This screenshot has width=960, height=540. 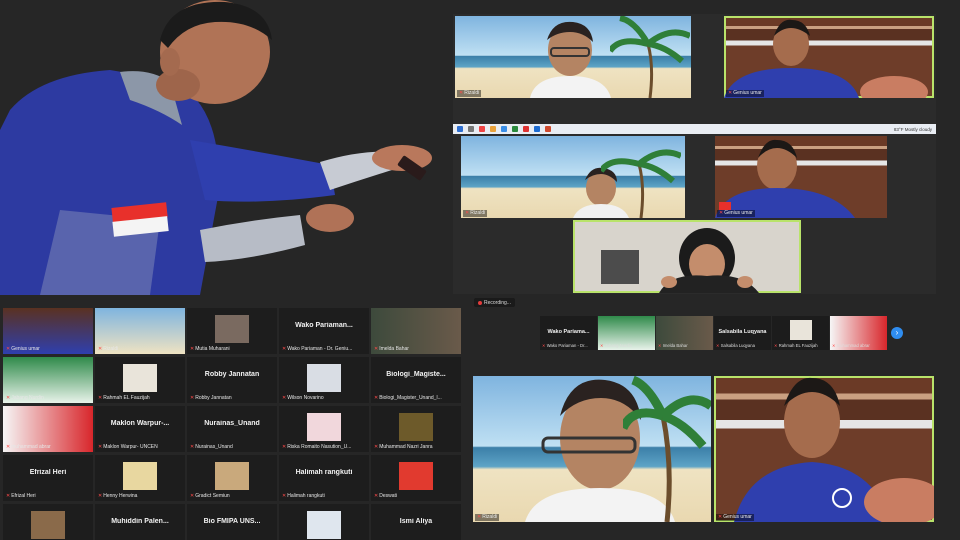 I want to click on participant-name: ✕ muhammad abrar, so click(x=851, y=346).